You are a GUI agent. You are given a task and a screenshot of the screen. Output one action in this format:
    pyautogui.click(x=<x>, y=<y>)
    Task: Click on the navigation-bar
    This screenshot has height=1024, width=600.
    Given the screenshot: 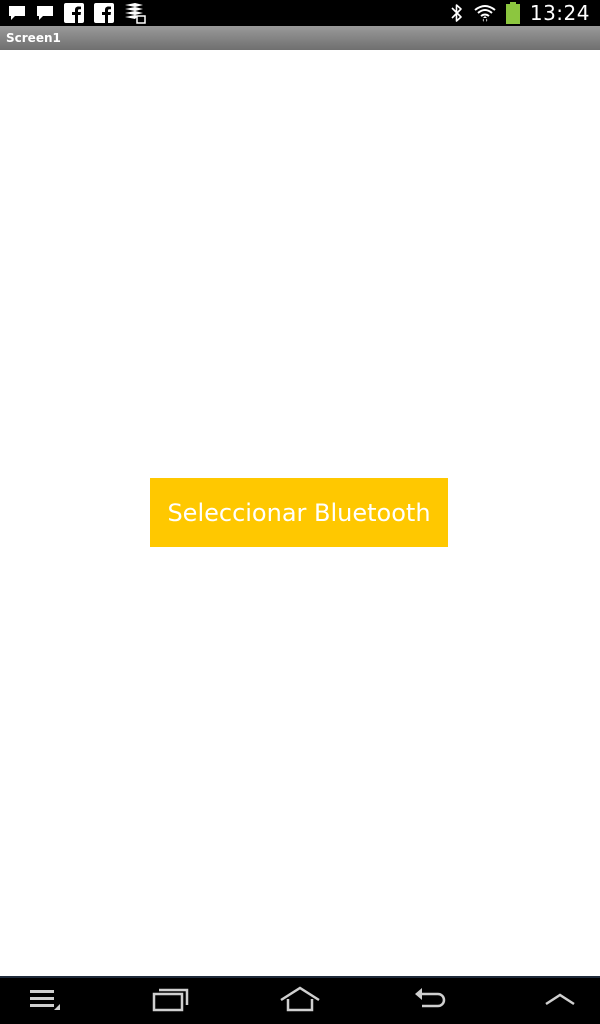 What is the action you would take?
    pyautogui.click(x=300, y=1000)
    